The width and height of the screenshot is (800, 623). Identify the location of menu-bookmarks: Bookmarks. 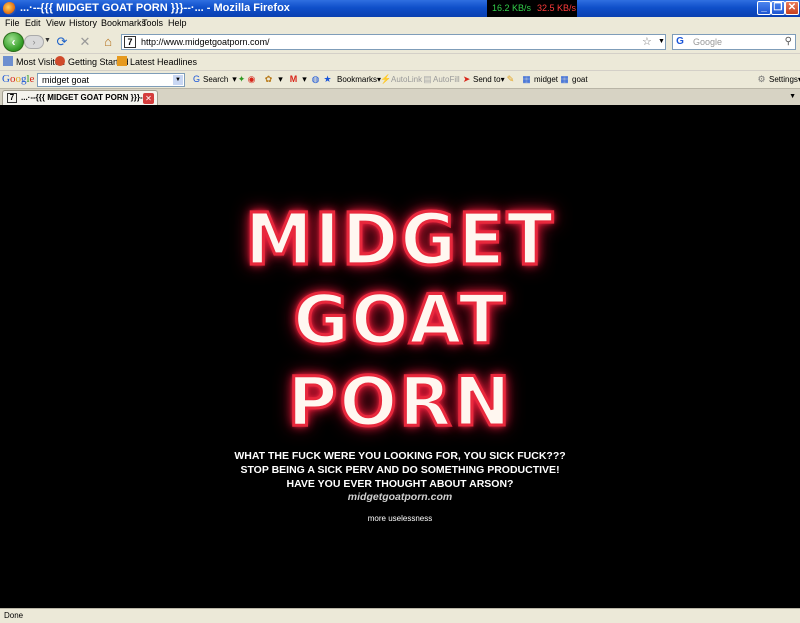
(123, 23).